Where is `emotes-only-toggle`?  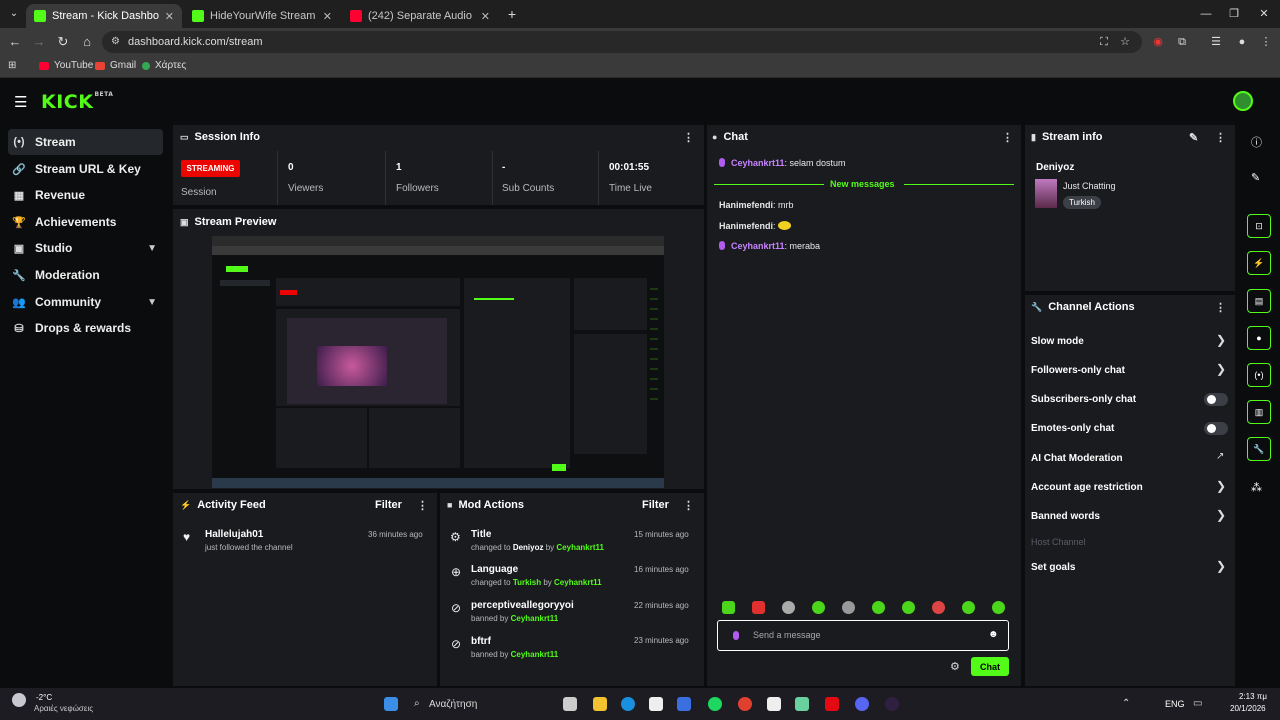
emotes-only-toggle is located at coordinates (1216, 428).